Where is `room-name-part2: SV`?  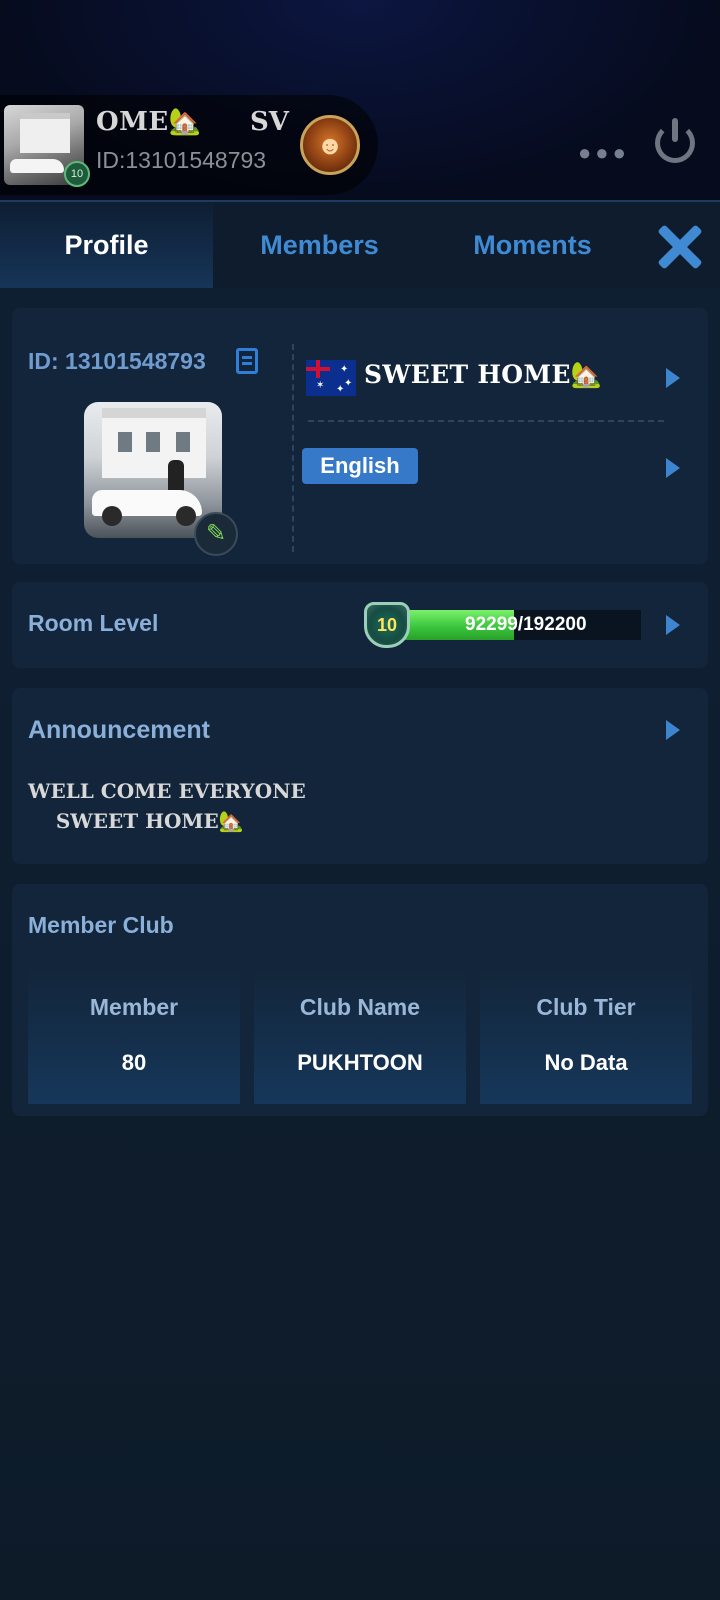 room-name-part2: SV is located at coordinates (269, 122).